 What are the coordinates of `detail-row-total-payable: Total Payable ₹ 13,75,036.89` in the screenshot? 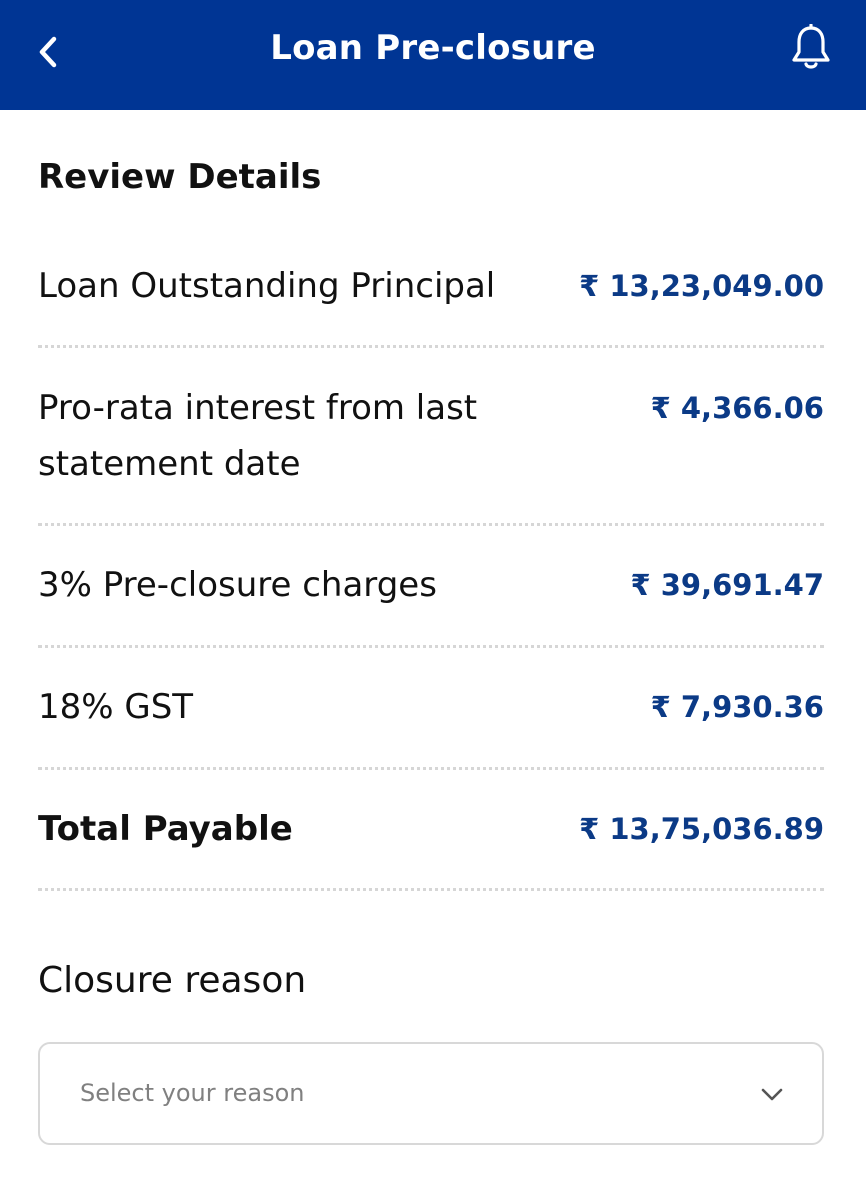 It's located at (431, 831).